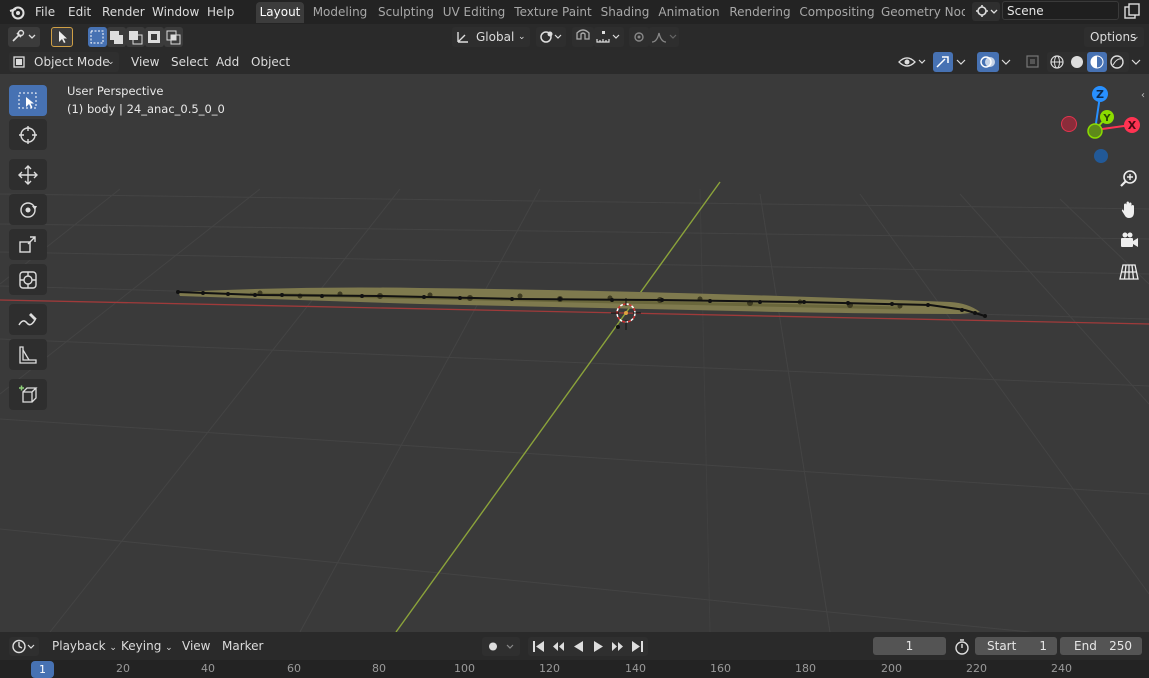  Describe the element at coordinates (28, 100) in the screenshot. I see `select-box-tool-icon` at that location.